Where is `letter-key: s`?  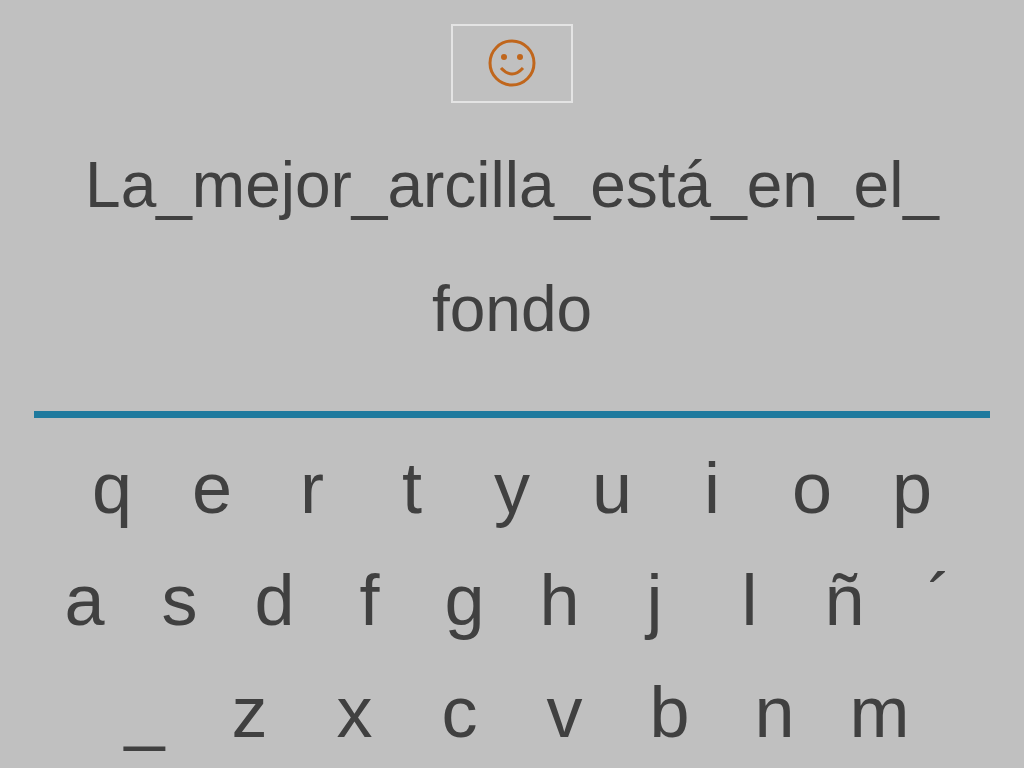 letter-key: s is located at coordinates (179, 600).